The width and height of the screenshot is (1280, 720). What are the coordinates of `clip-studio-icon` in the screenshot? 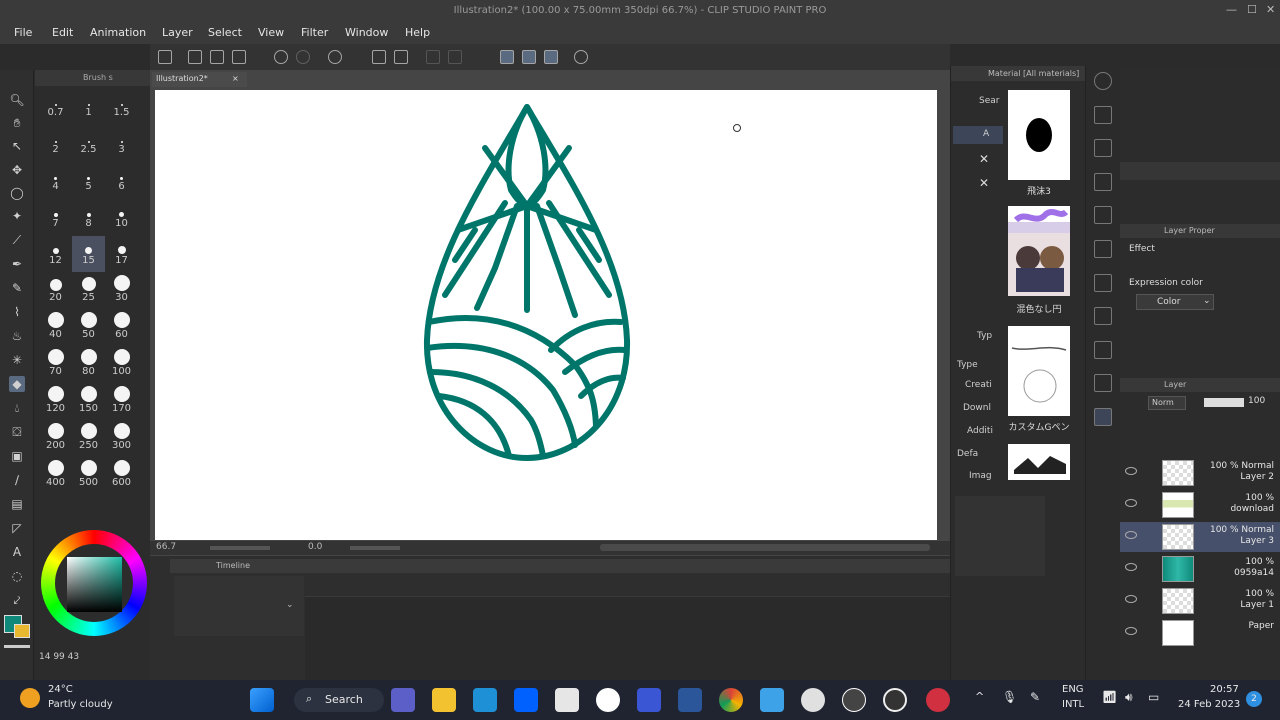 It's located at (165, 57).